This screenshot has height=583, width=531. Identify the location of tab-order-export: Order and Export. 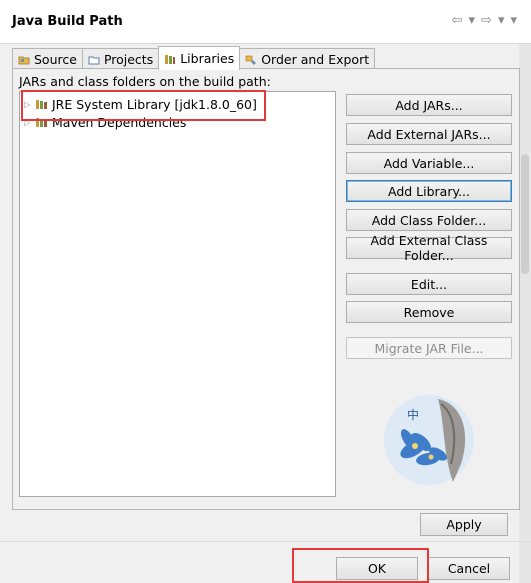
(307, 59).